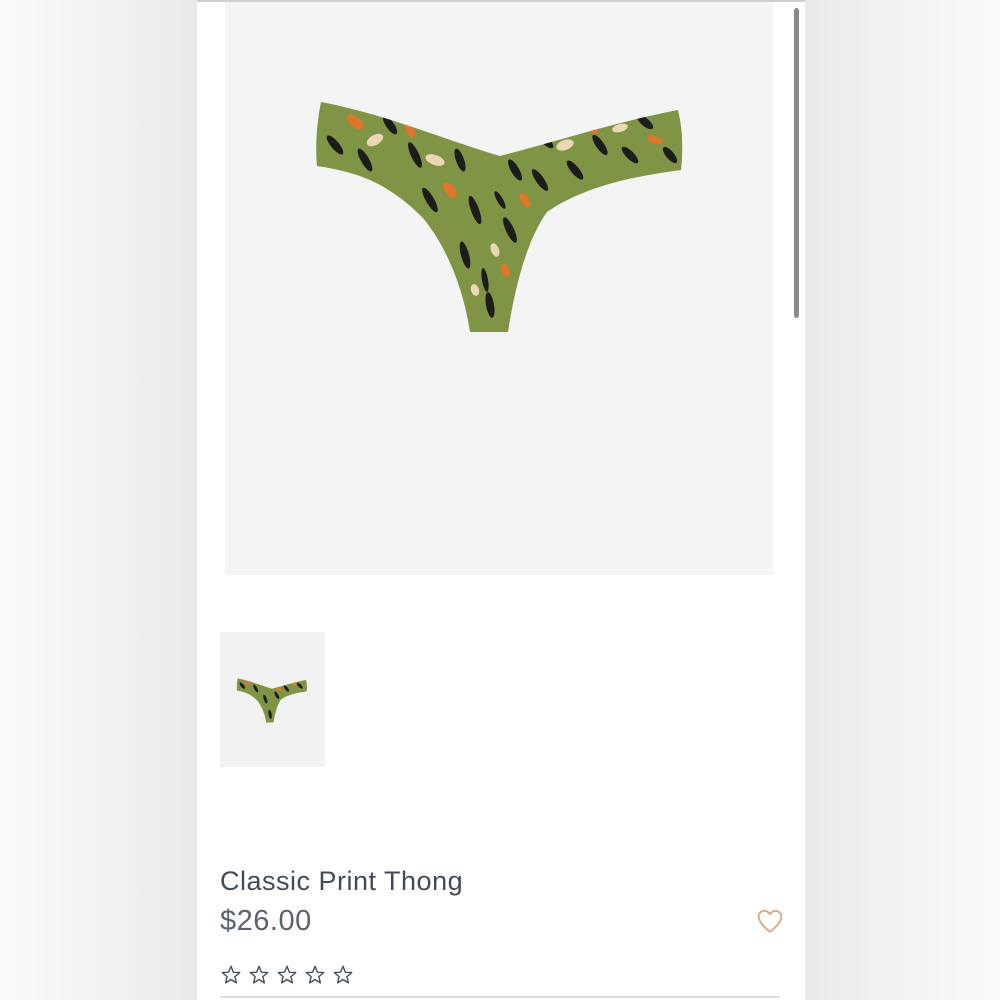 The image size is (1000, 1000). I want to click on wishlist-button, so click(770, 921).